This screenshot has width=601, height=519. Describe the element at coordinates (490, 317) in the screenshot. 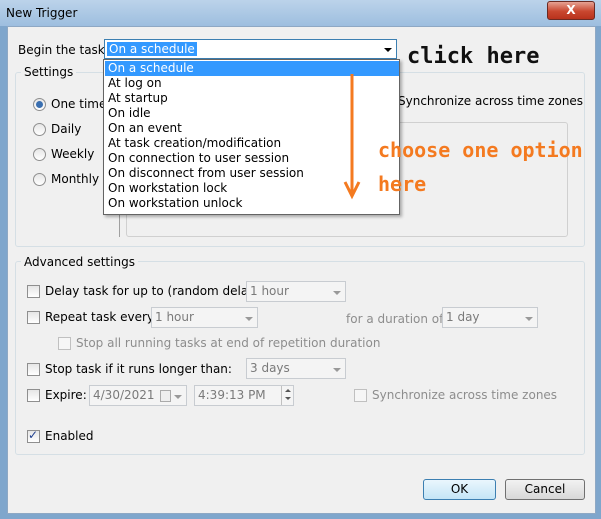

I see `duration-combo: 1 day` at that location.